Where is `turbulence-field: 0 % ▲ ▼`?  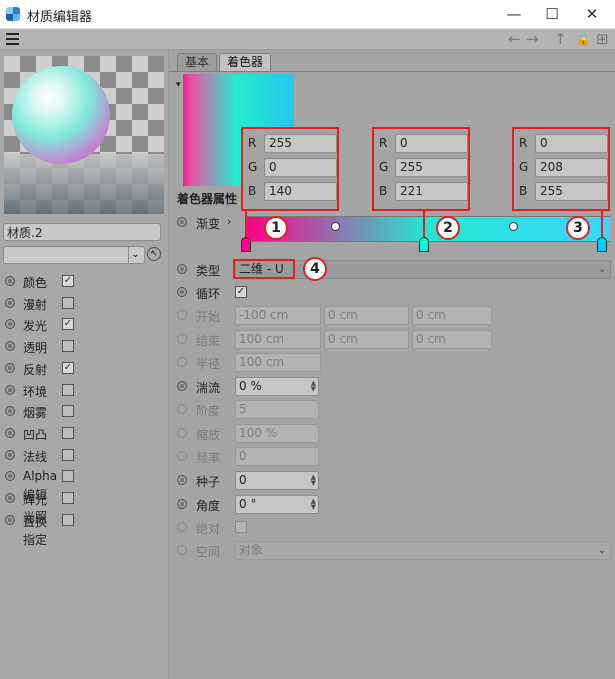 turbulence-field: 0 % ▲ ▼ is located at coordinates (277, 386).